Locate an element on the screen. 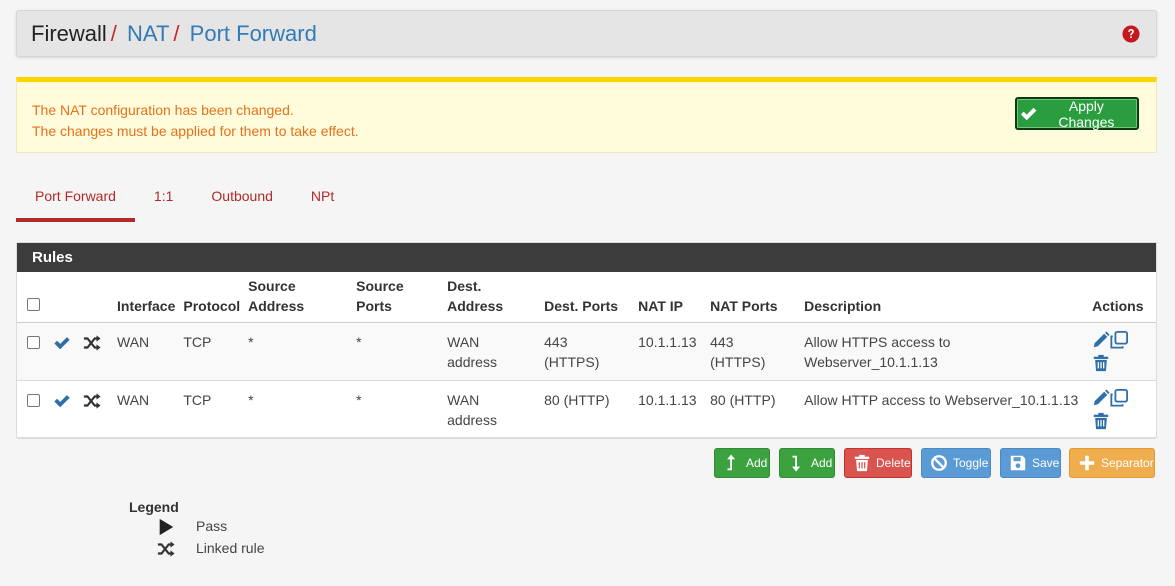  cell-actions is located at coordinates (1122, 351).